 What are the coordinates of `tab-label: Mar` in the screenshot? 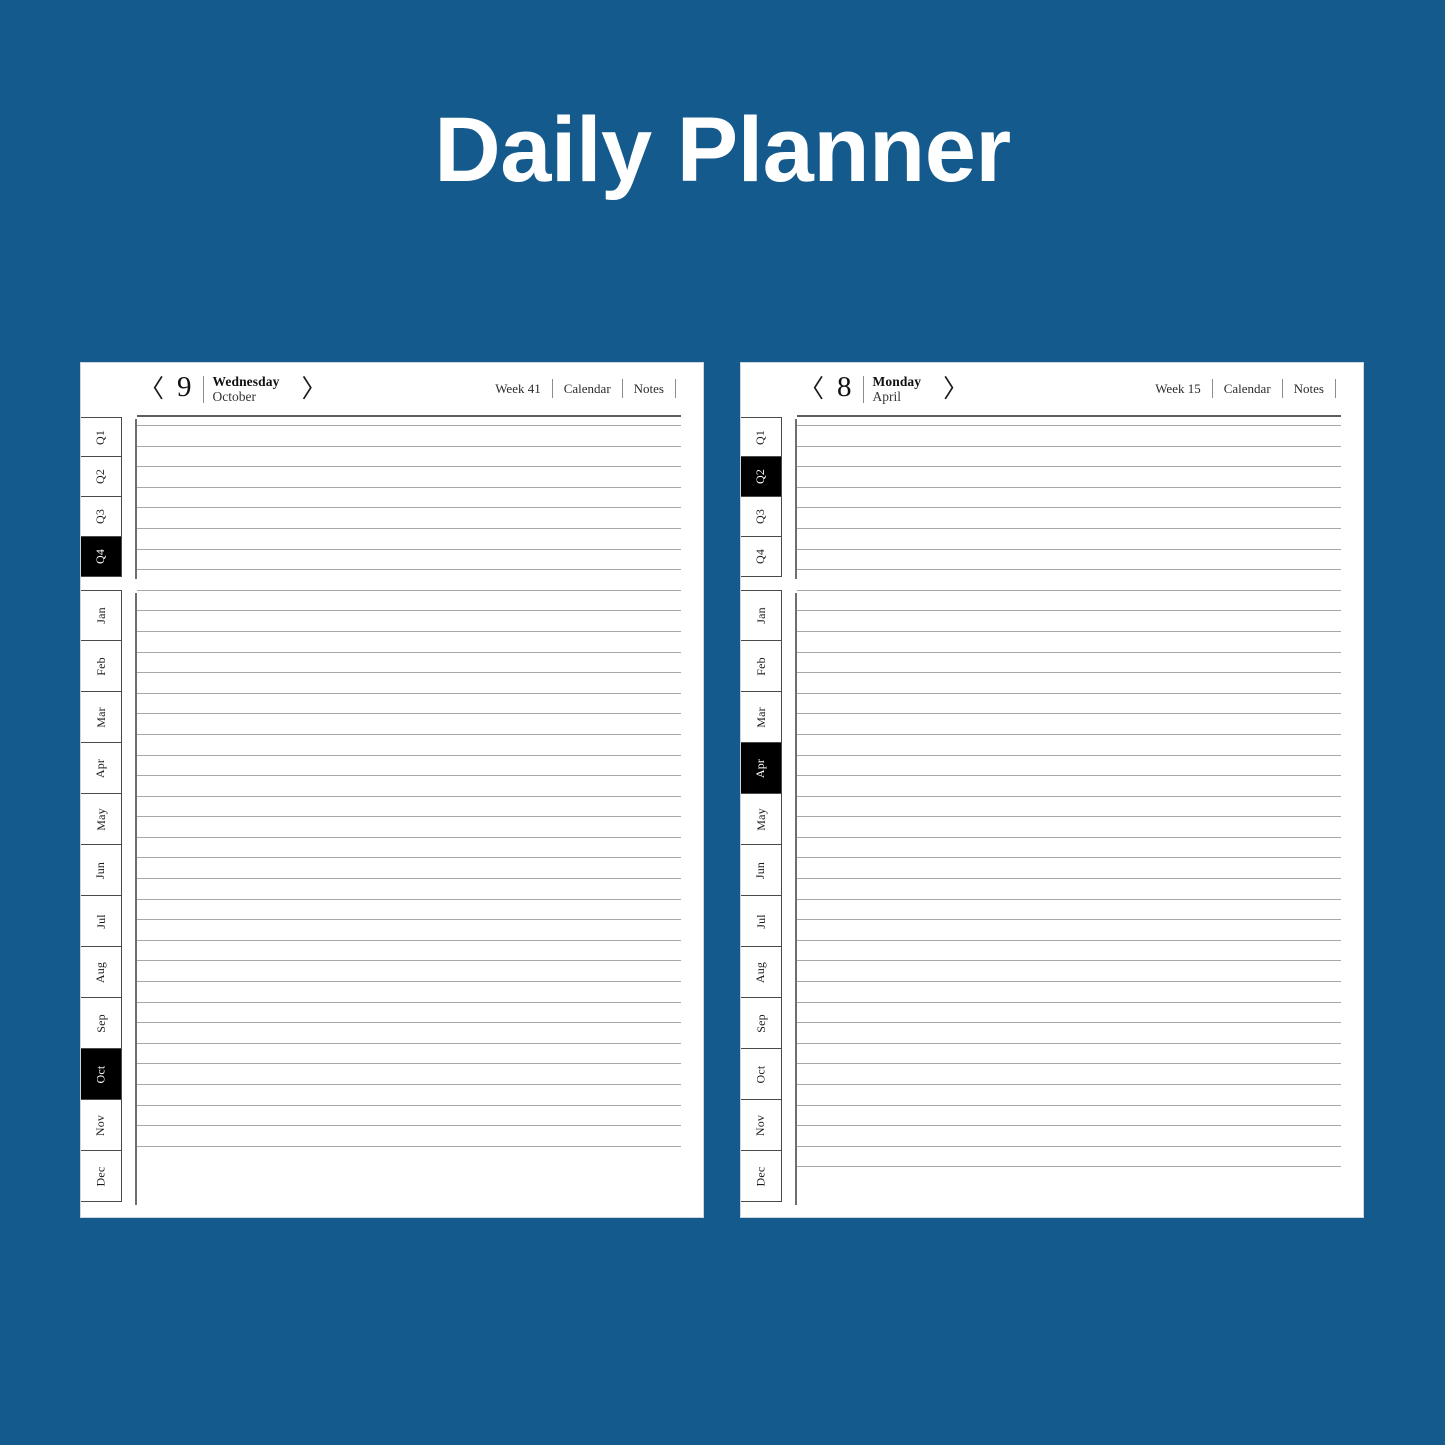 It's located at (760, 717).